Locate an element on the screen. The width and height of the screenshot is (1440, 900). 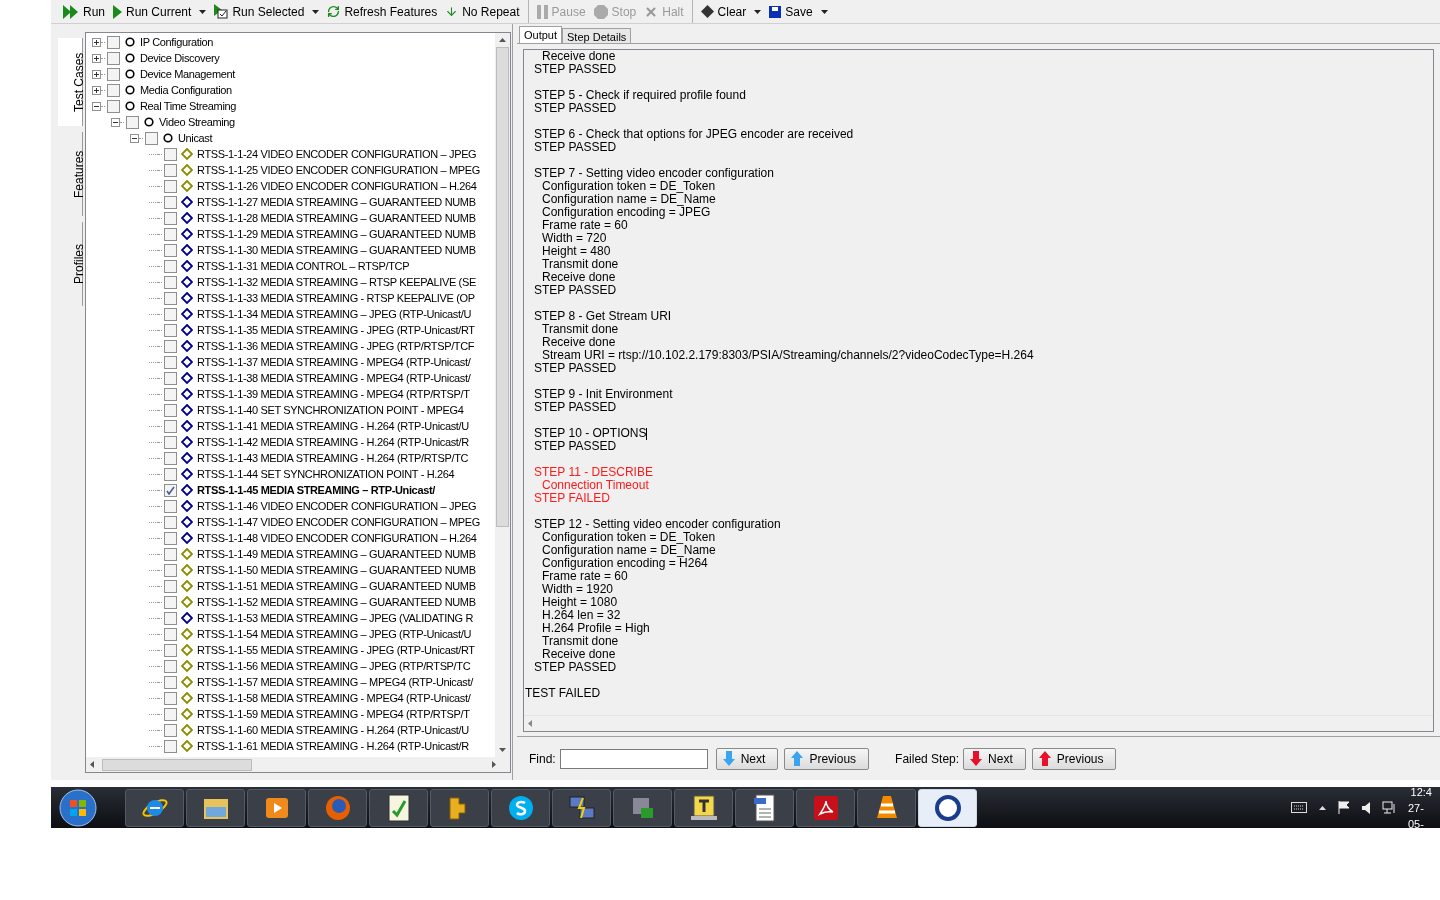
side-tab: Test Cases is located at coordinates (70, 82).